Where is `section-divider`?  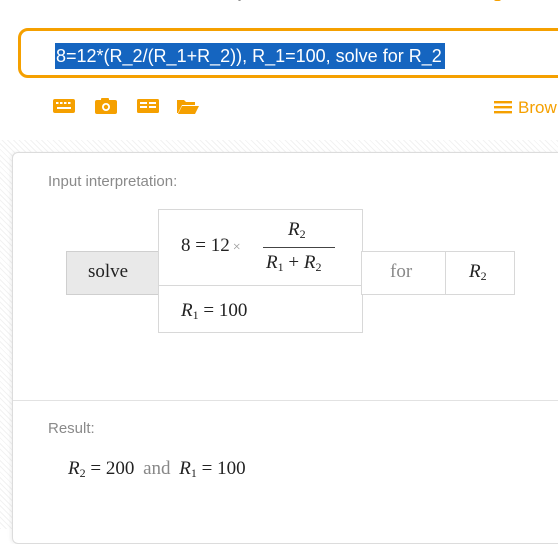 section-divider is located at coordinates (285, 400).